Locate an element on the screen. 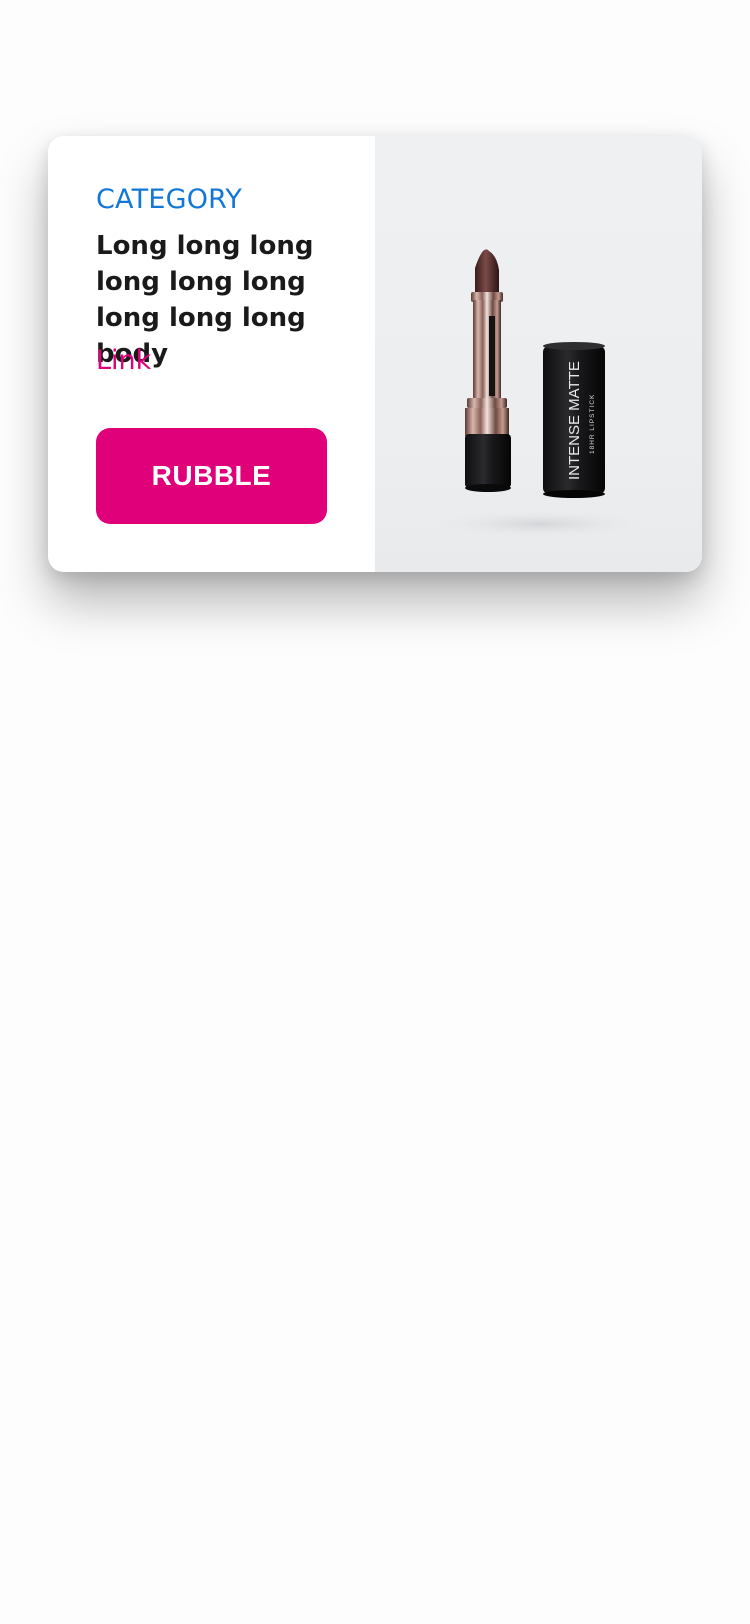 This screenshot has width=750, height=1624. lipstick-photo-icon: INTENSE MATTE 18HR LIPSTICK is located at coordinates (540, 393).